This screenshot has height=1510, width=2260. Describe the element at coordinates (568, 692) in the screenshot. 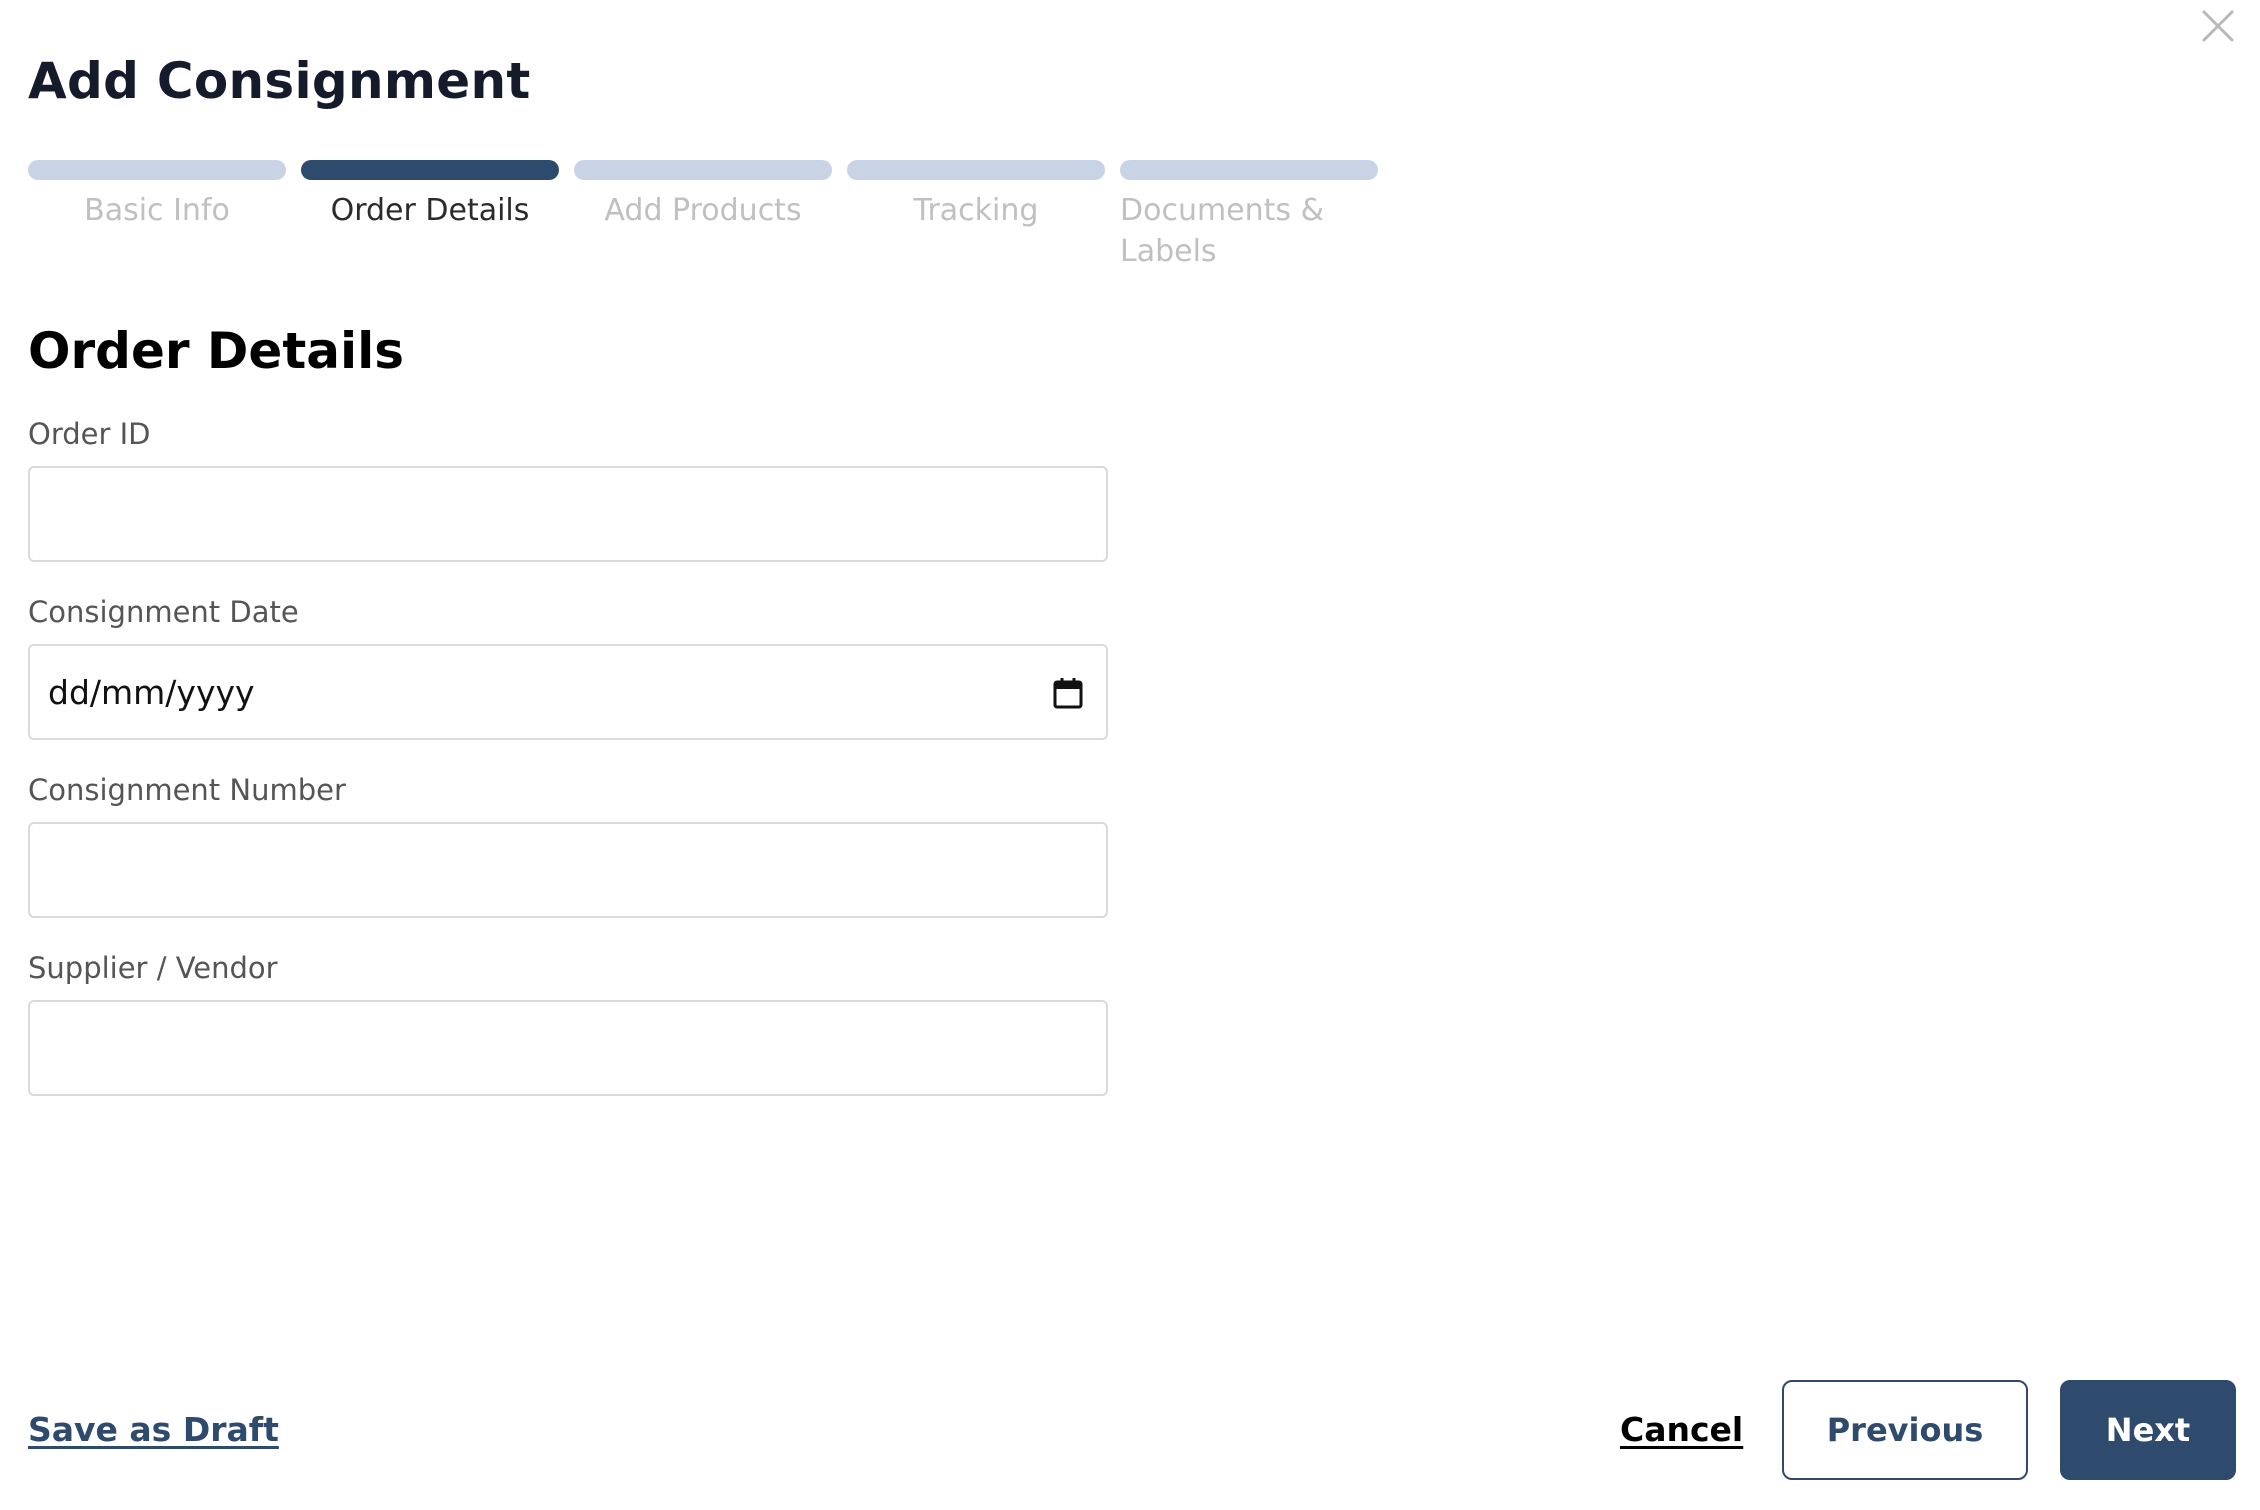

I see `consignment-date-input: dd/mm/yyyy` at that location.